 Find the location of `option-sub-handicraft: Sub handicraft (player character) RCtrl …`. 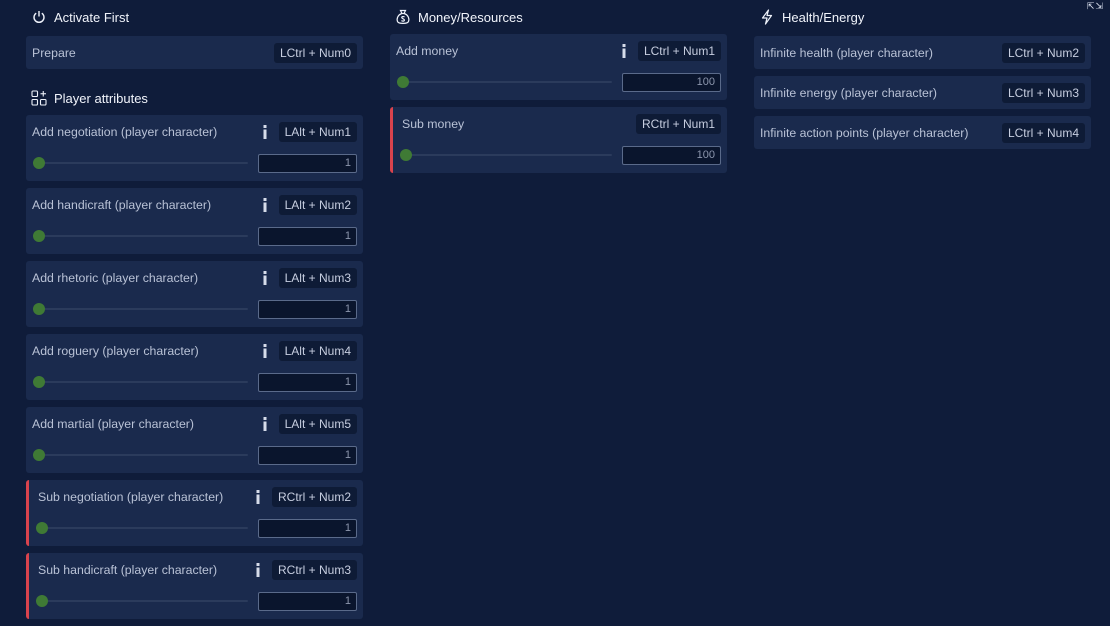

option-sub-handicraft: Sub handicraft (player character) RCtrl … is located at coordinates (194, 586).